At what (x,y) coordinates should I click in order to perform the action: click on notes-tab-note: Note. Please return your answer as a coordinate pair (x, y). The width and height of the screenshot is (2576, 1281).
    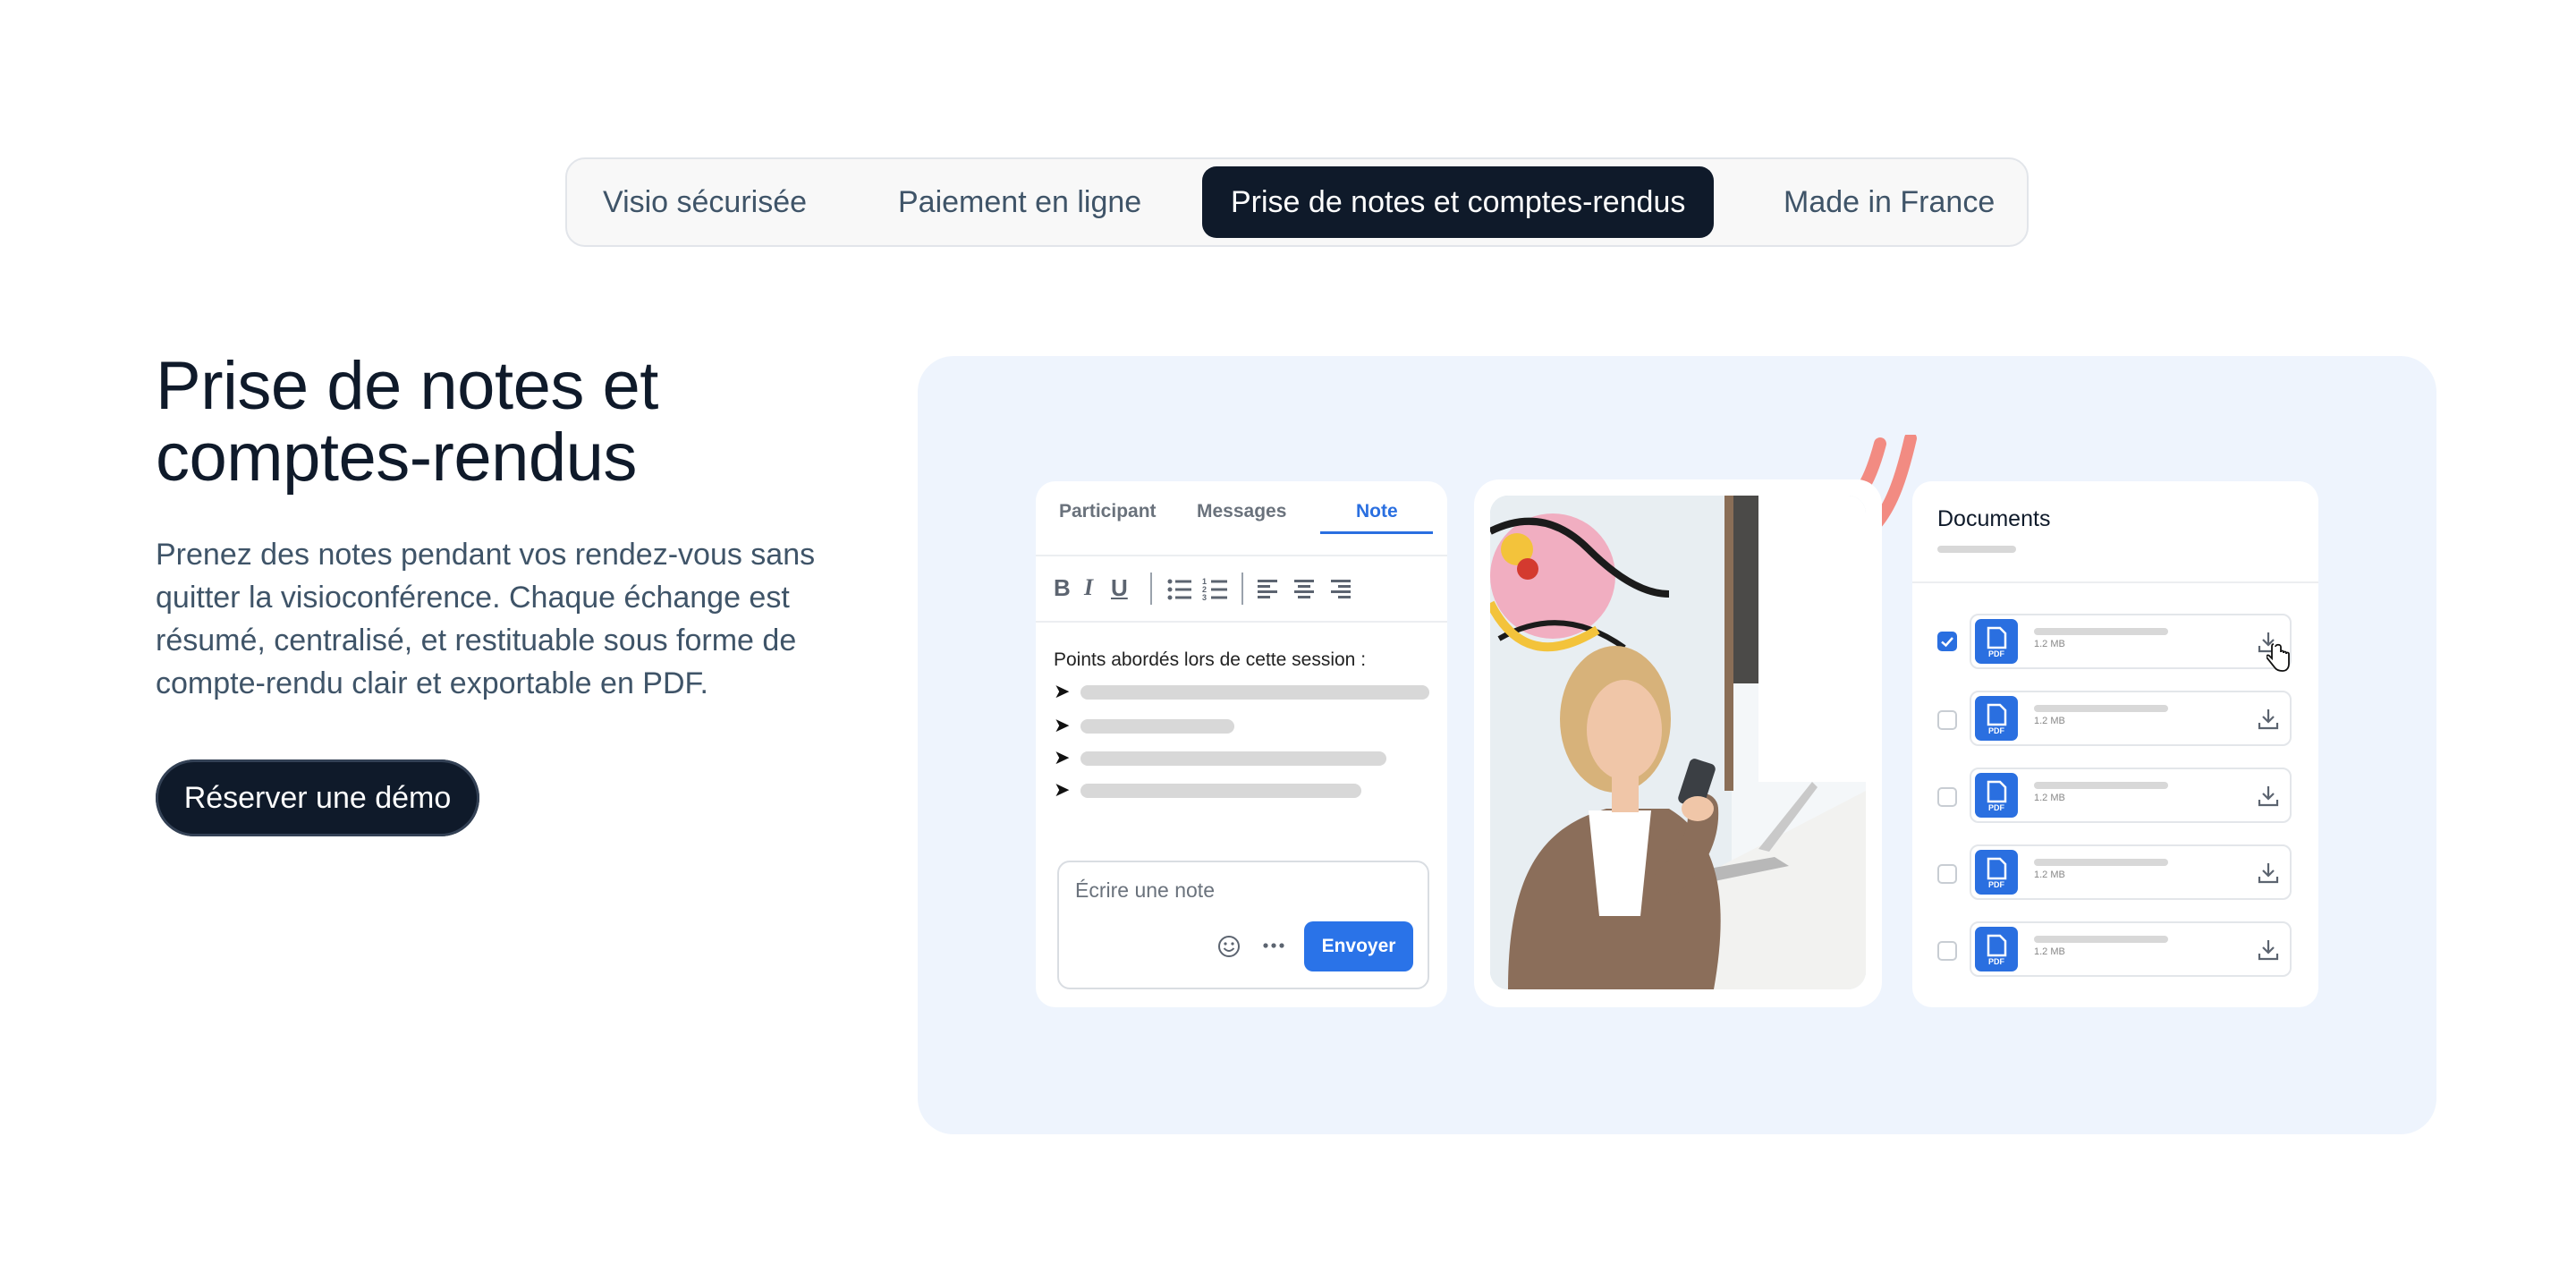
    Looking at the image, I should click on (1377, 511).